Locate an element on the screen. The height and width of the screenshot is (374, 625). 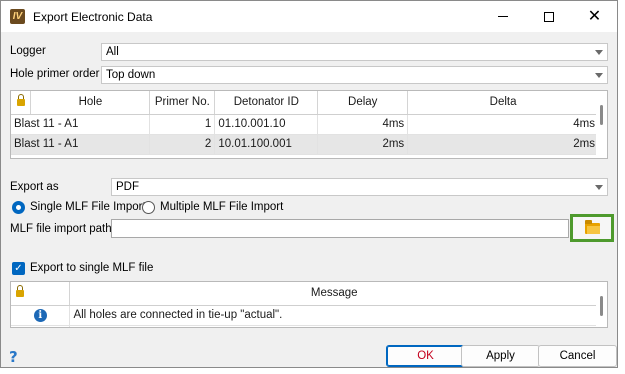
info-icon: i is located at coordinates (40, 315).